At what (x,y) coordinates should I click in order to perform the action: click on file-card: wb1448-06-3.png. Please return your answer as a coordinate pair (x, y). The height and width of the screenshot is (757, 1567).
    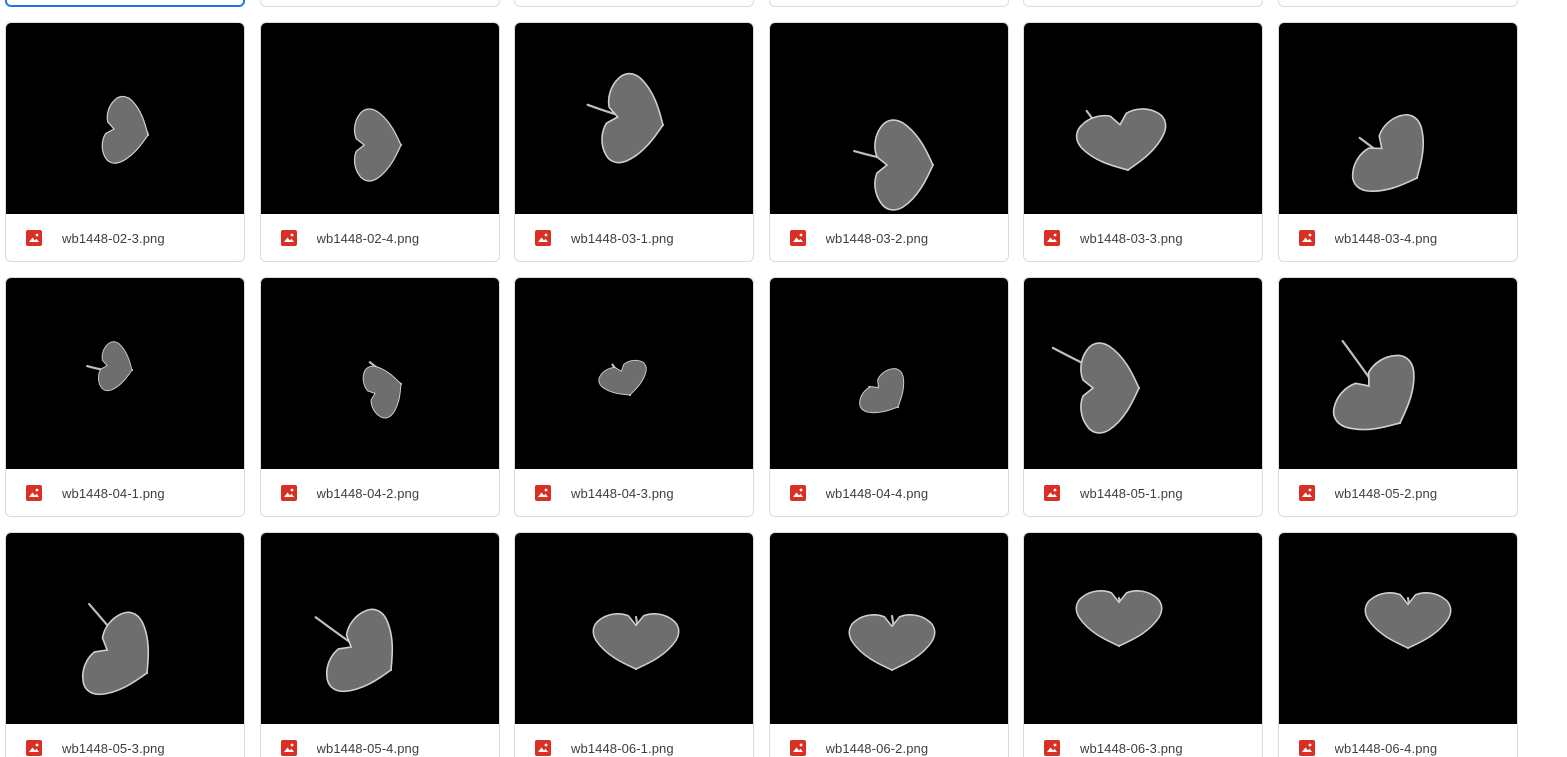
    Looking at the image, I should click on (1143, 644).